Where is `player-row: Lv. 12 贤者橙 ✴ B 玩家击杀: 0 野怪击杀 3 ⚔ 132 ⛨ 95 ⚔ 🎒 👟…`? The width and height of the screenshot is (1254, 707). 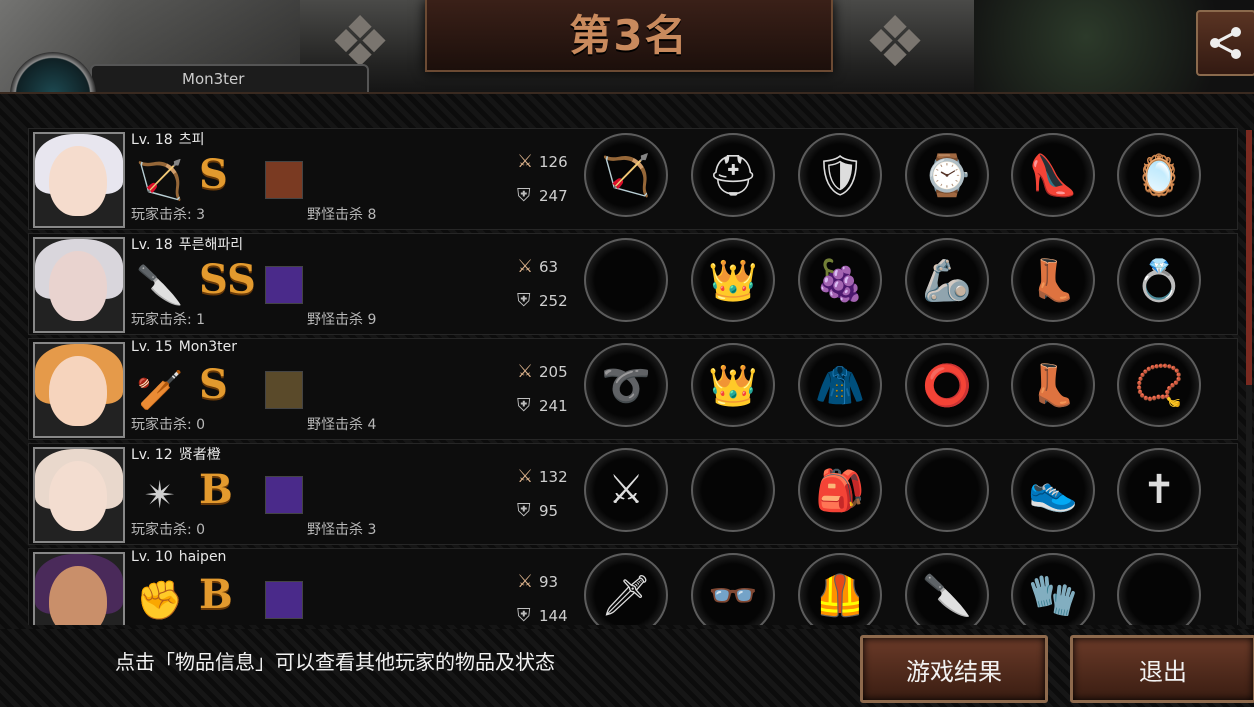
player-row: Lv. 12 贤者橙 ✴ B 玩家击杀: 0 野怪击杀 3 ⚔ 132 ⛨ 95 ⚔ 🎒 👟… is located at coordinates (633, 494).